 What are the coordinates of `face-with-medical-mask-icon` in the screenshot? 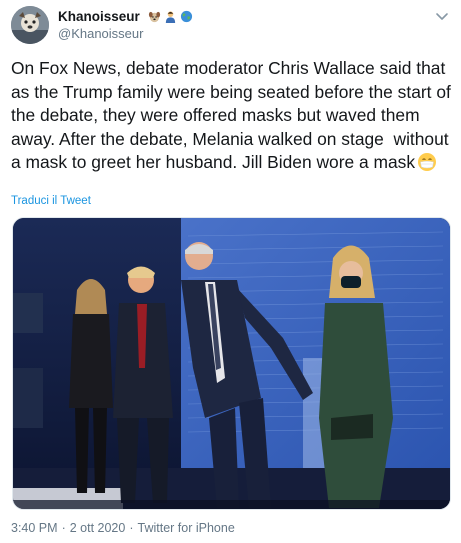 It's located at (427, 162).